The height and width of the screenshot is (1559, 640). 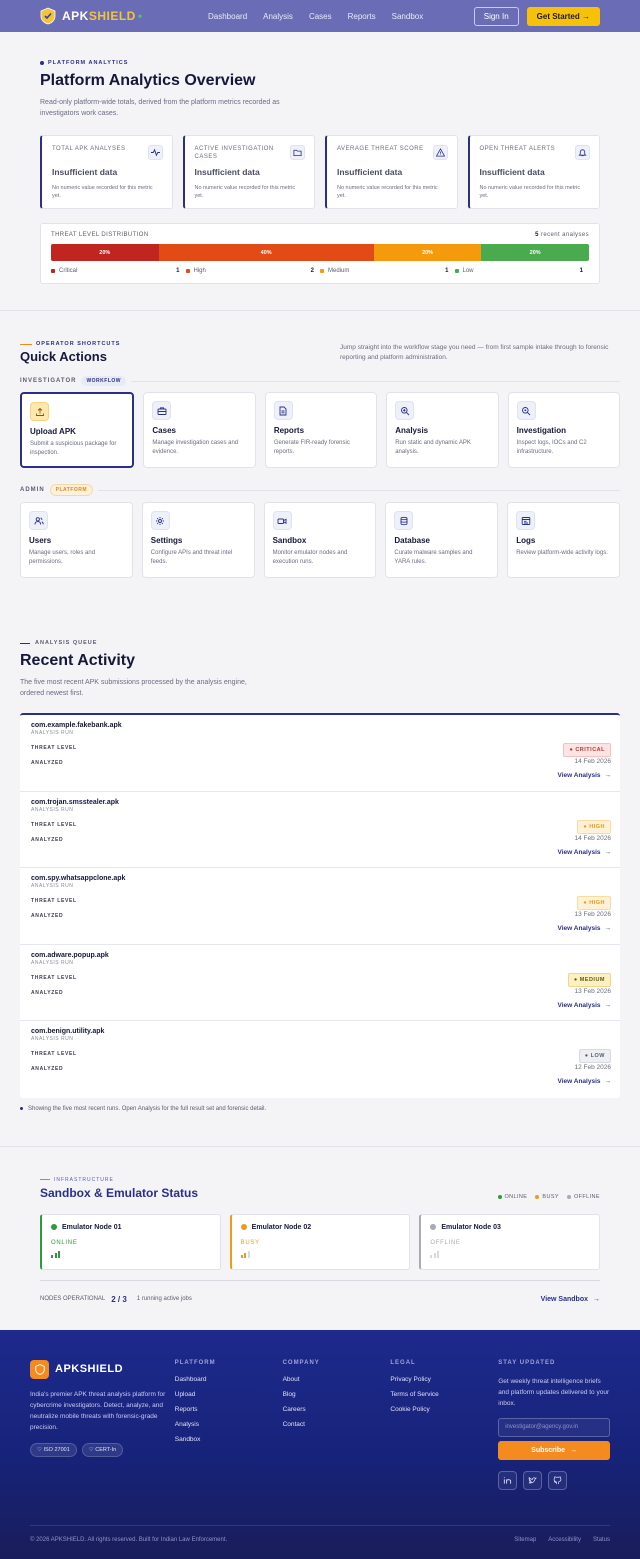 I want to click on action-card-logs: Logs Review platform-wide activity logs., so click(x=563, y=540).